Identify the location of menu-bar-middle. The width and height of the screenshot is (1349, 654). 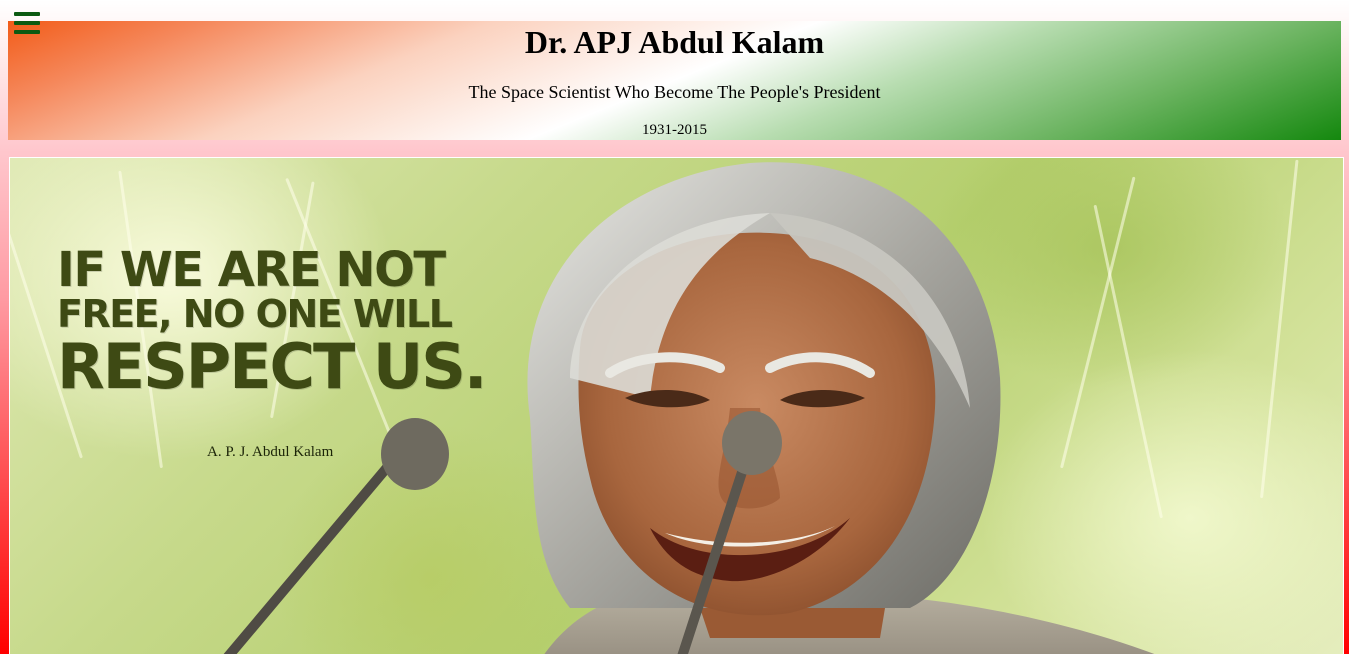
(27, 23).